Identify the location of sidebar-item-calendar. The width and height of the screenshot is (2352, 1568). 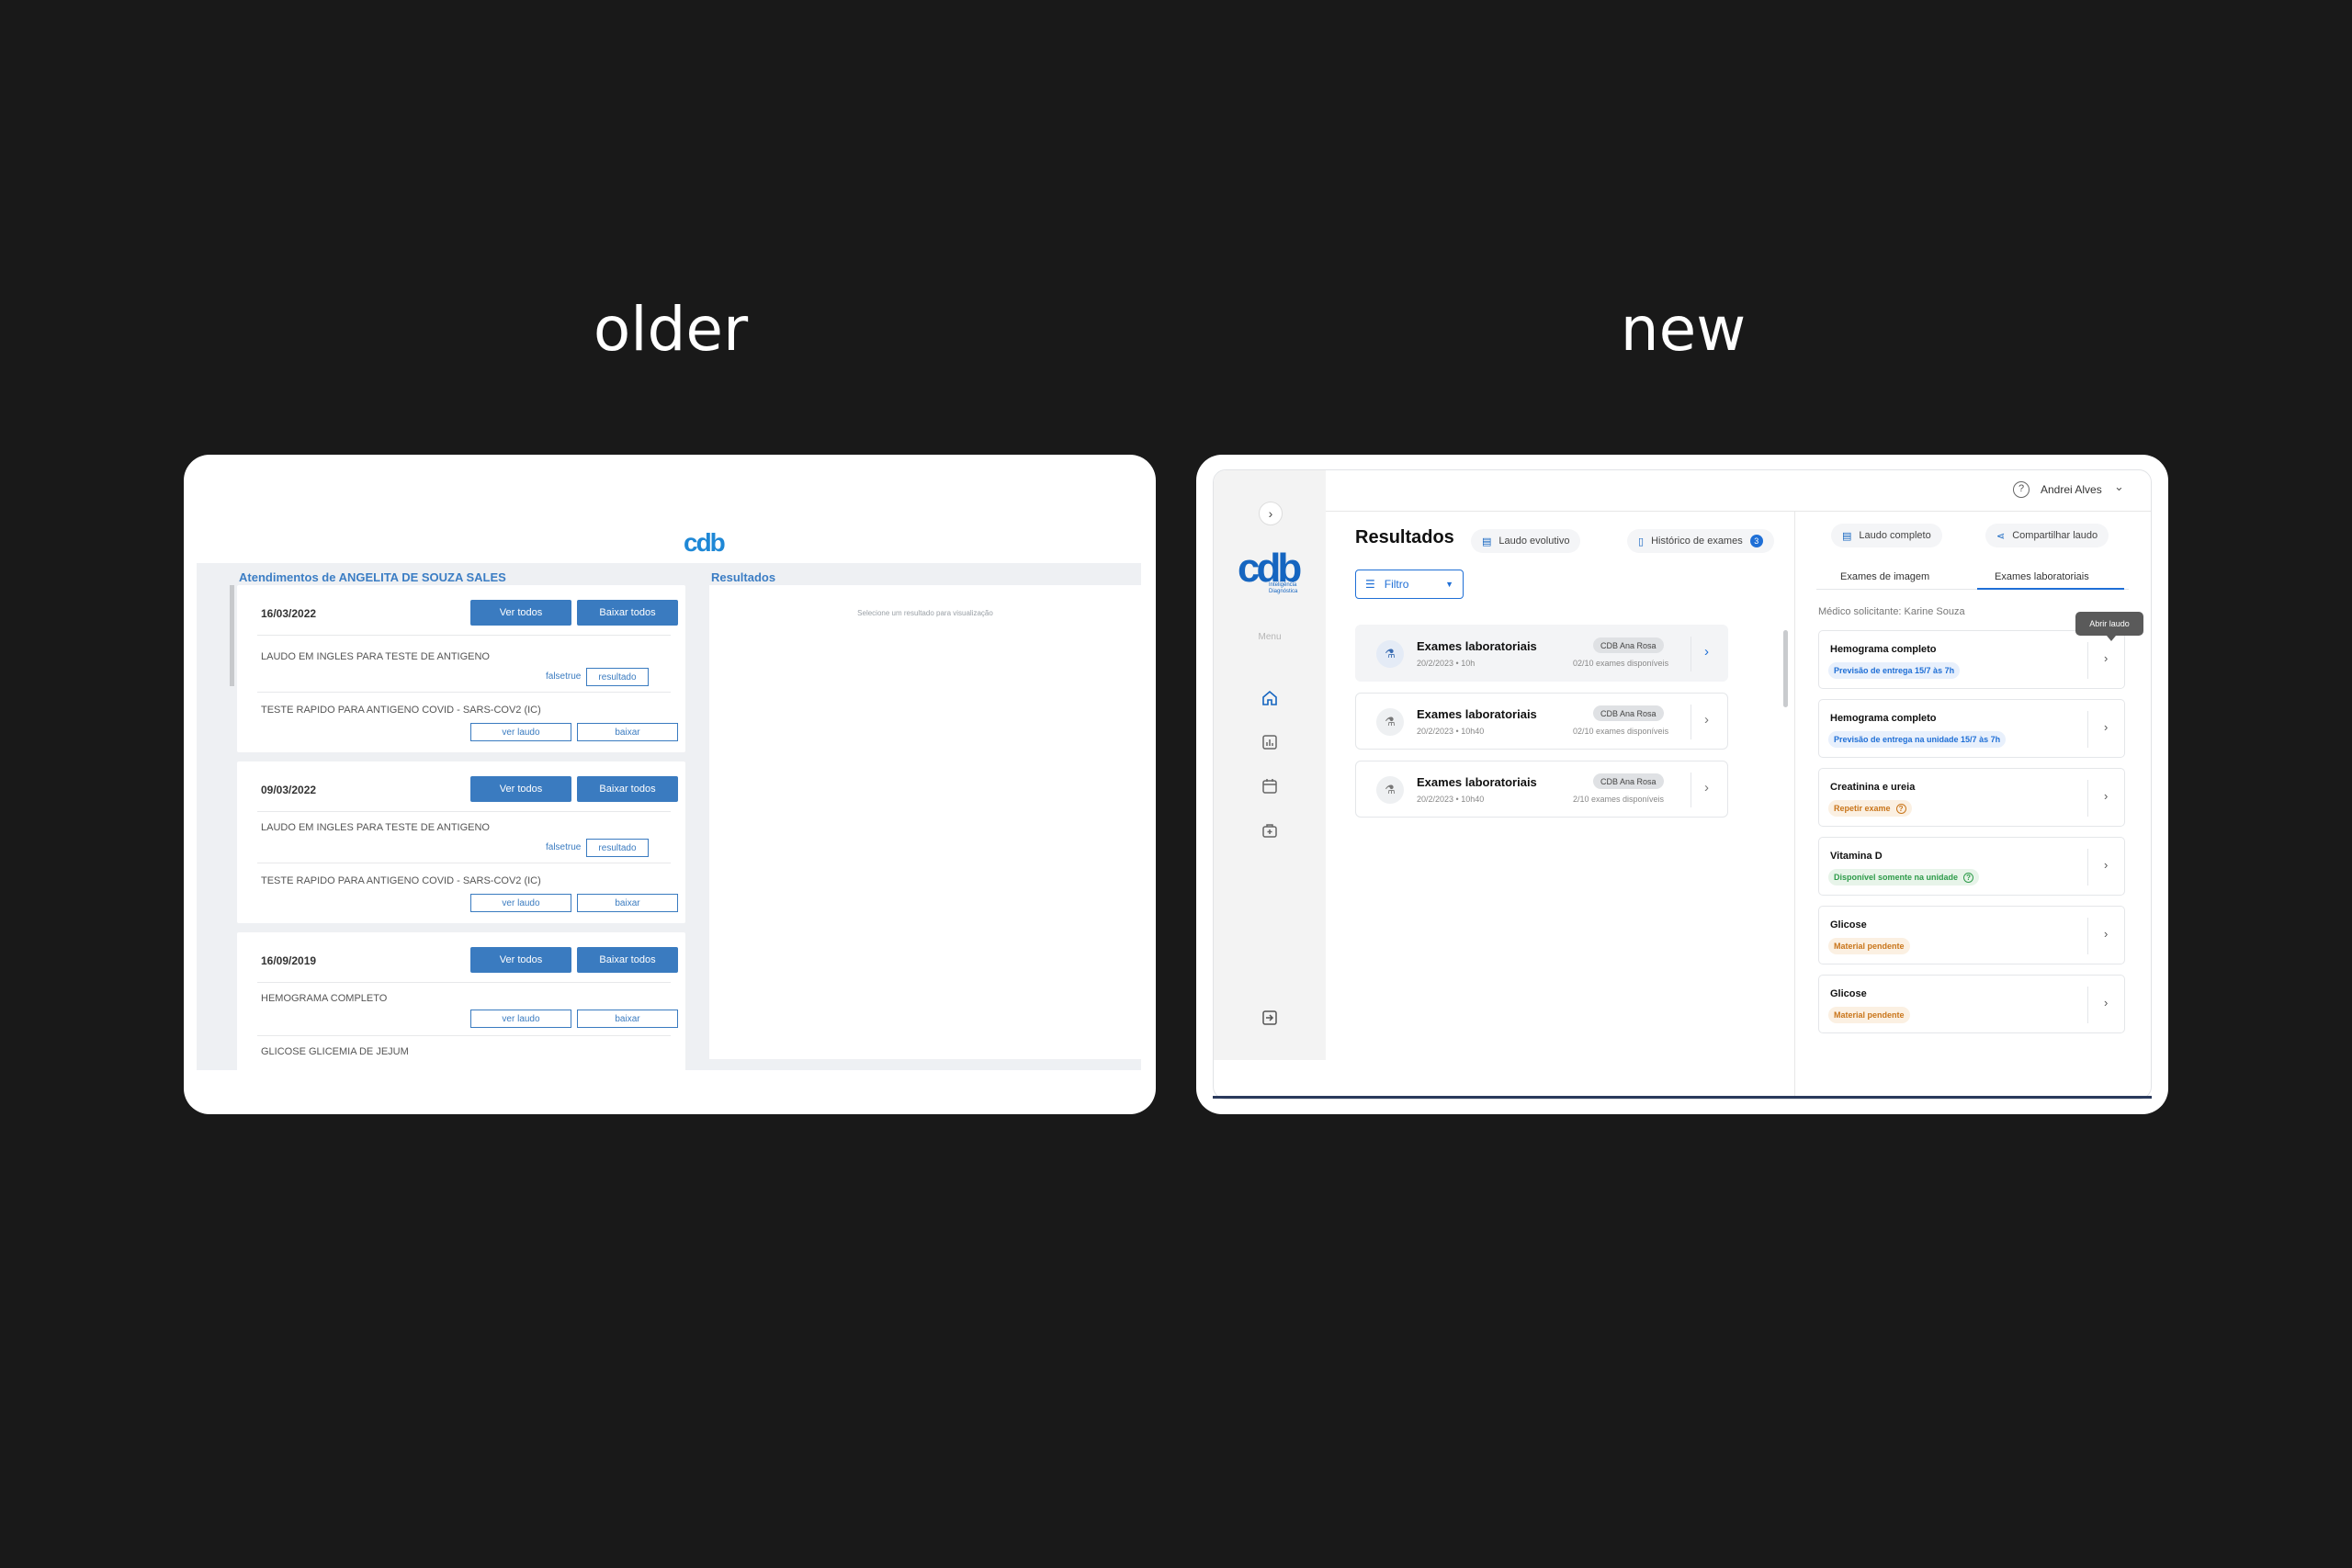
(1270, 786).